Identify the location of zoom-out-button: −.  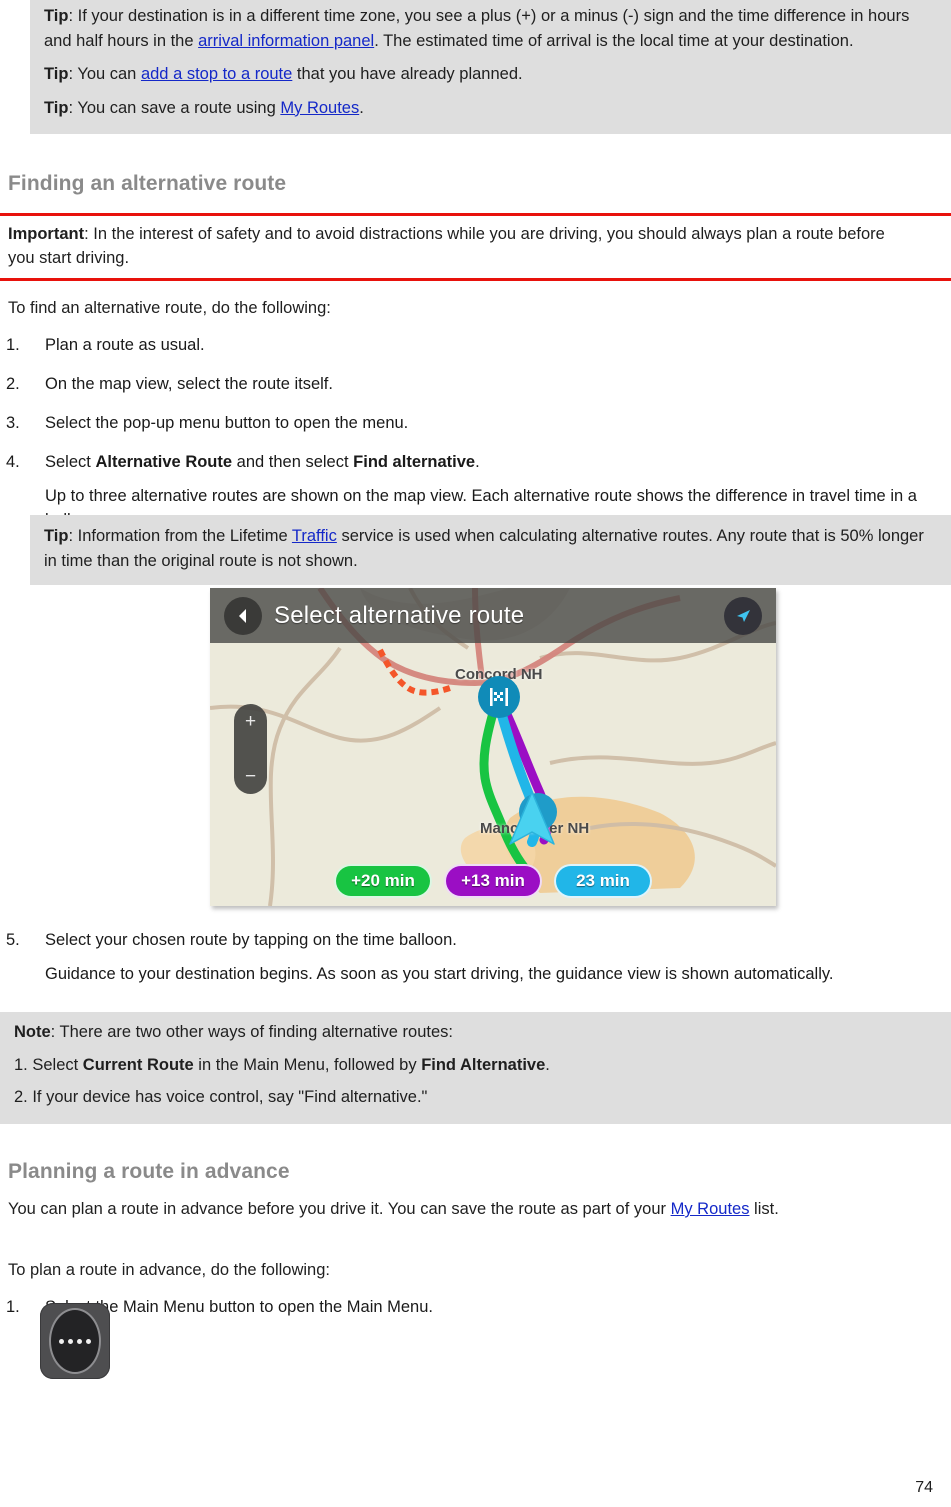
(250, 776).